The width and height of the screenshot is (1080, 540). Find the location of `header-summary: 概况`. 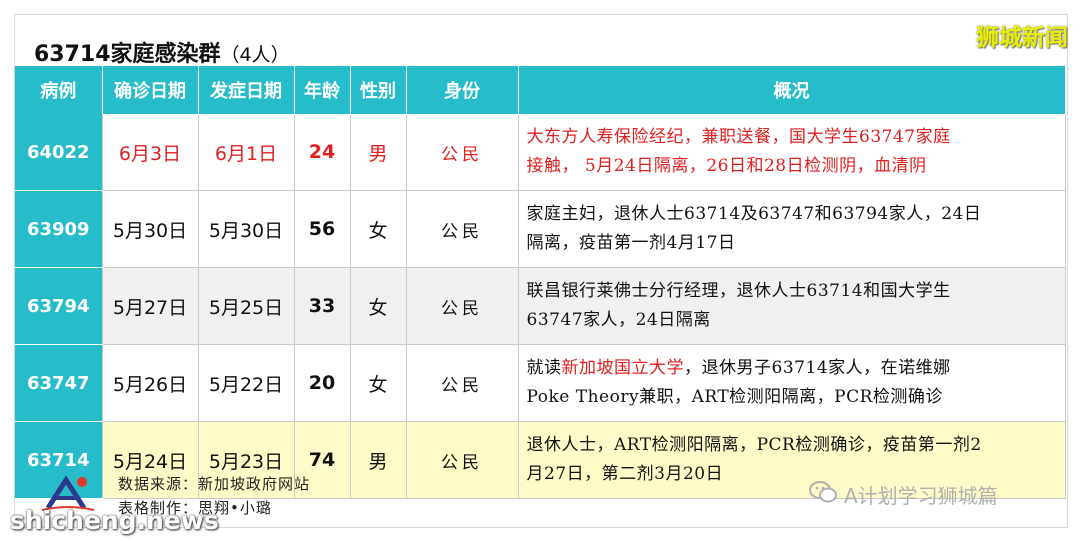

header-summary: 概况 is located at coordinates (792, 90).